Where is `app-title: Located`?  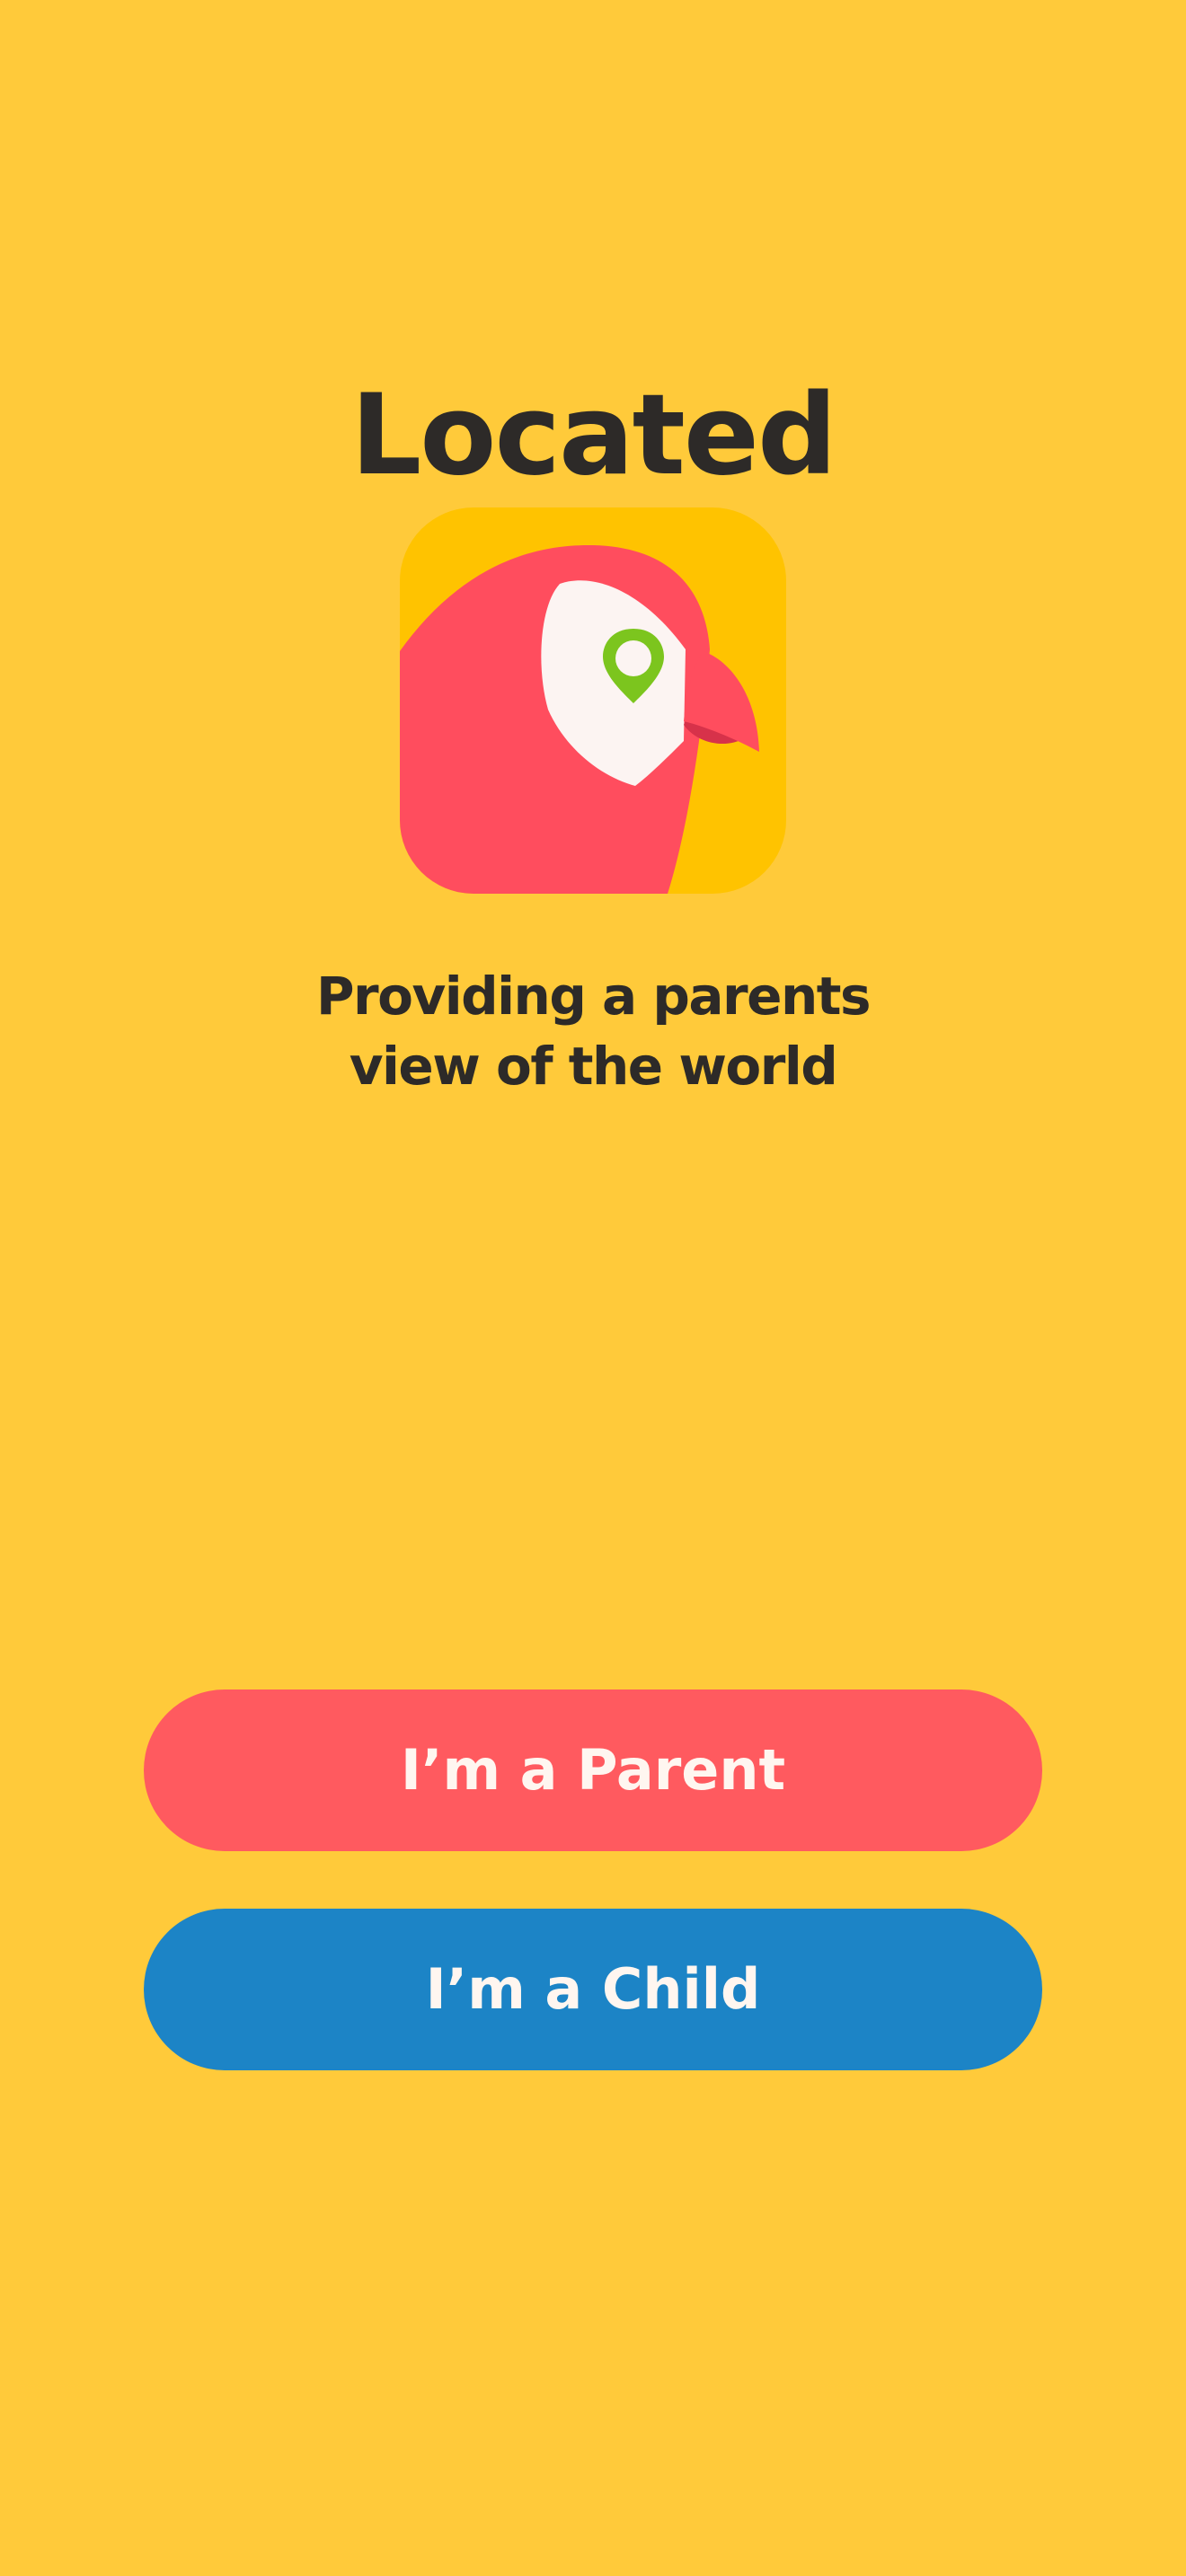 app-title: Located is located at coordinates (593, 435).